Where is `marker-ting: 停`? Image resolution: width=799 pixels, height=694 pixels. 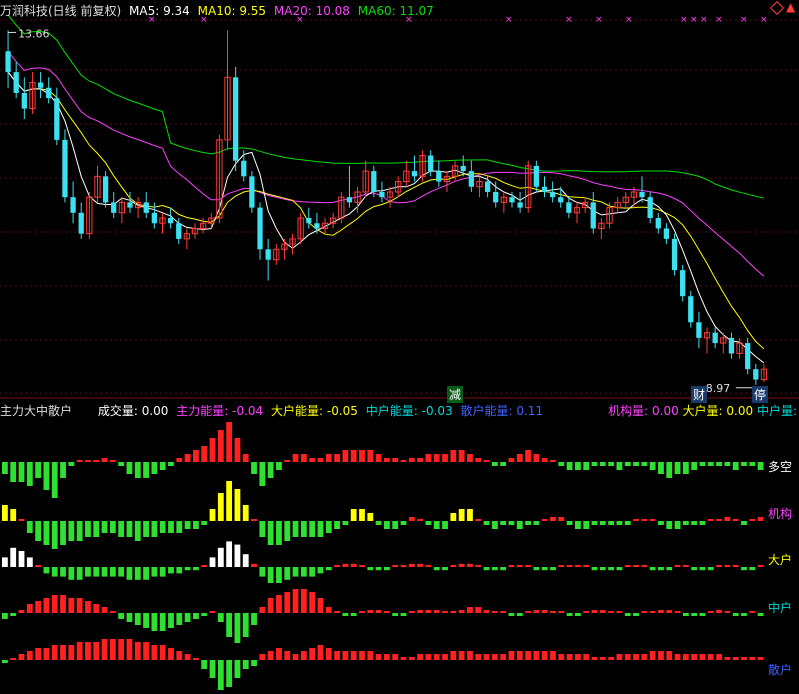 marker-ting: 停 is located at coordinates (760, 394).